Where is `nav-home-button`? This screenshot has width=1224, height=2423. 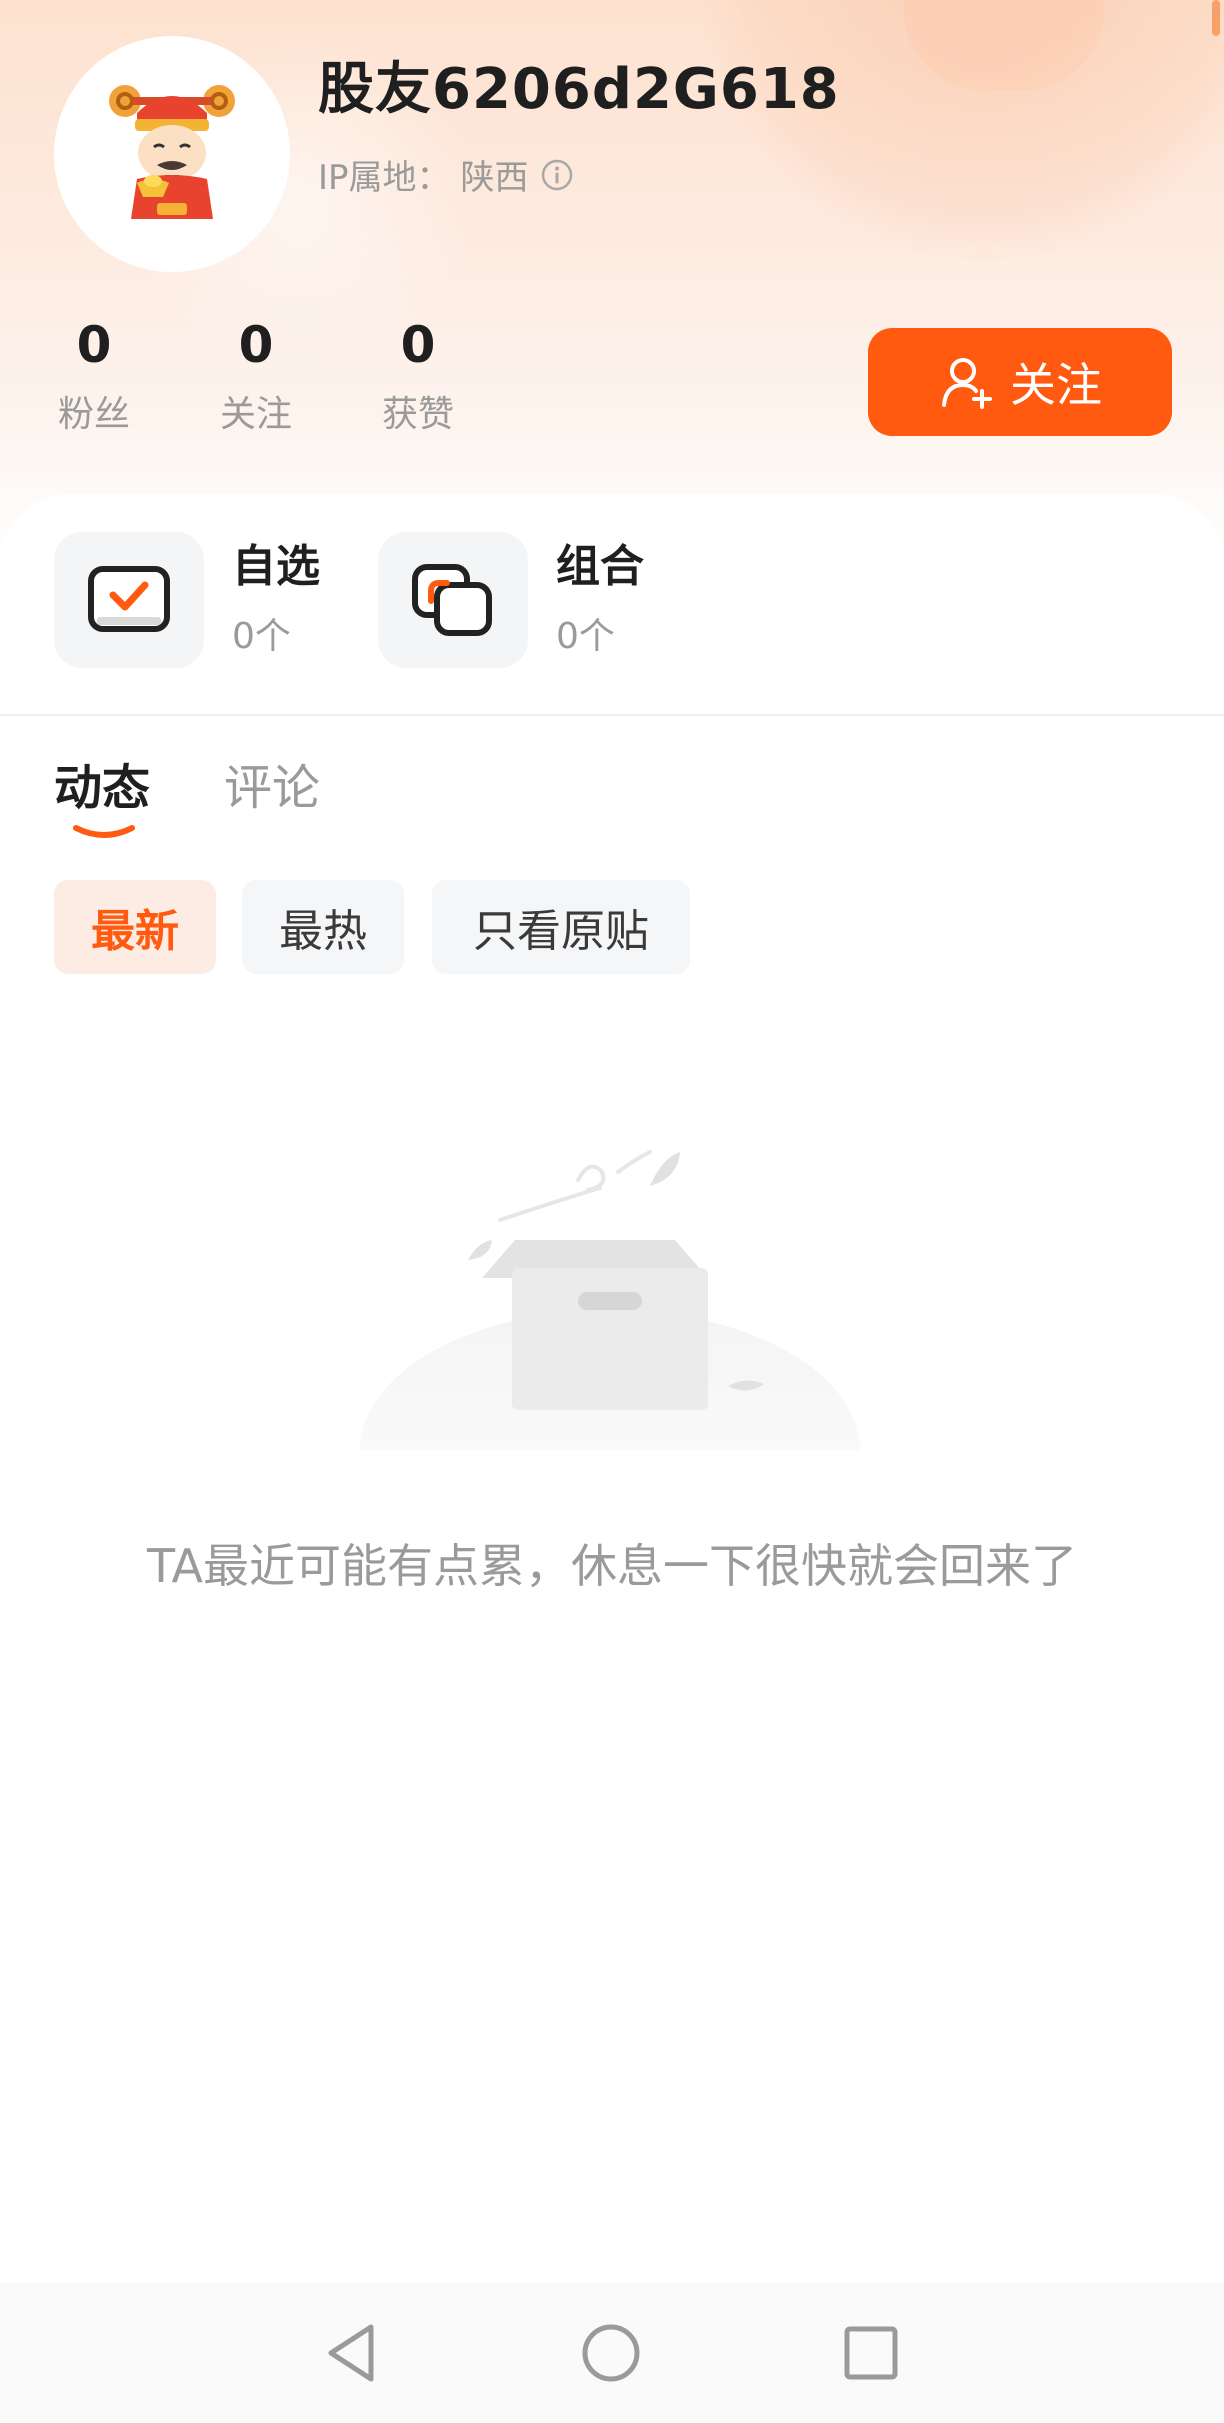 nav-home-button is located at coordinates (611, 2353).